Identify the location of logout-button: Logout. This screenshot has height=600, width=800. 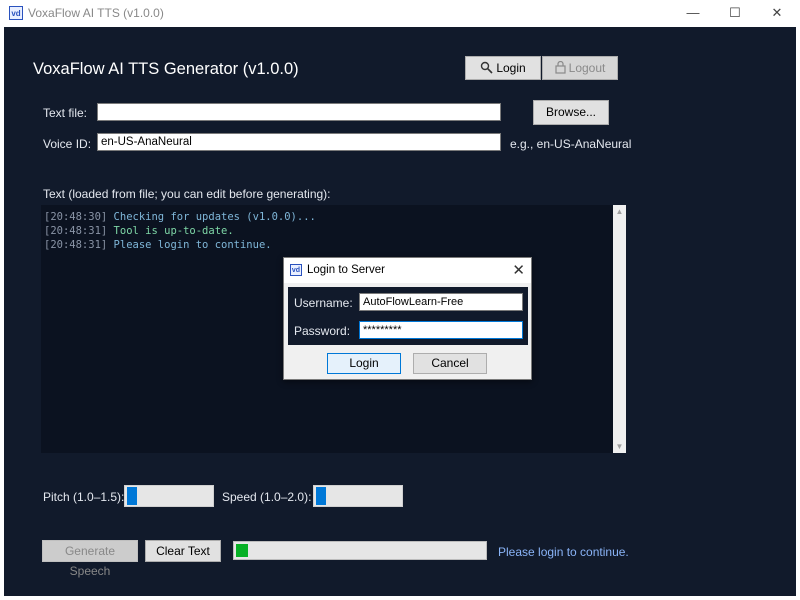
(580, 68).